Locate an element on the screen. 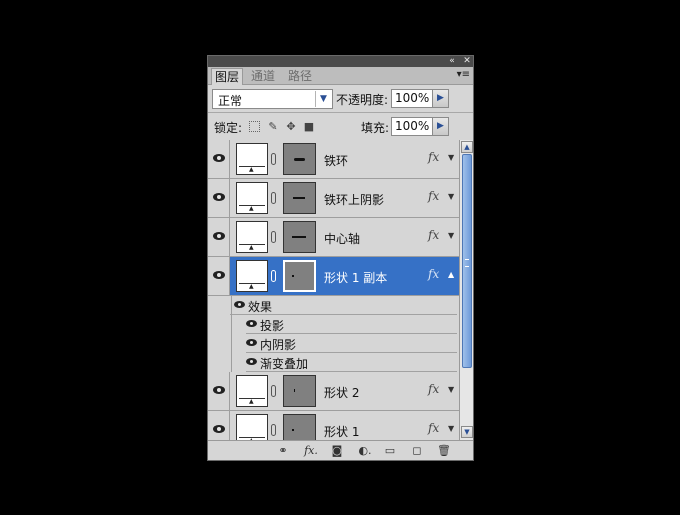  tab-paths: 路径 is located at coordinates (300, 76).